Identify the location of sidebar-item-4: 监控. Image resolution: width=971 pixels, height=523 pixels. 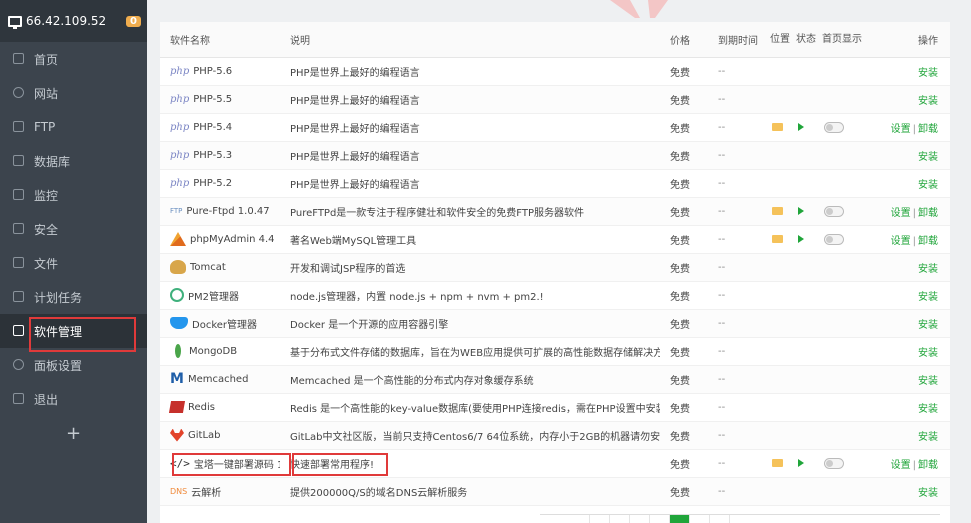
(73, 195).